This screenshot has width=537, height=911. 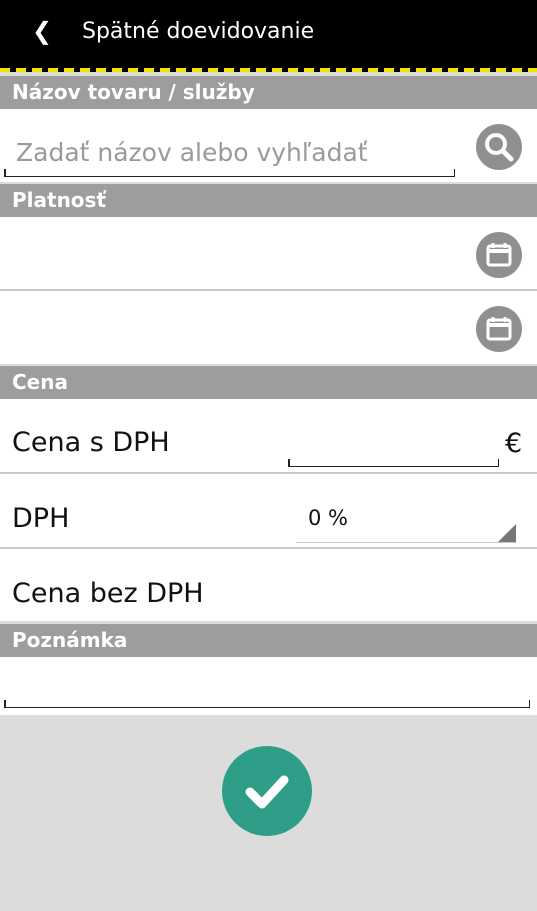 I want to click on note-input, so click(x=267, y=687).